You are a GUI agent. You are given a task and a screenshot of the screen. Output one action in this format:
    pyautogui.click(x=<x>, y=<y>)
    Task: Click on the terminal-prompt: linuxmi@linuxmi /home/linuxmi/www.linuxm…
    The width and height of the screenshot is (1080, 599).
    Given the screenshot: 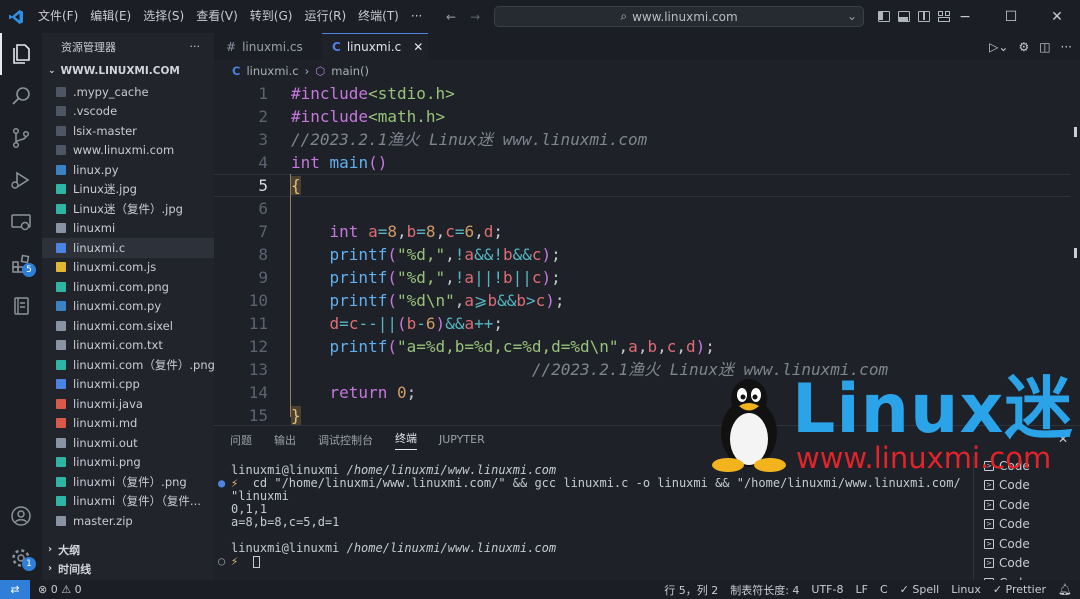 What is the action you would take?
    pyautogui.click(x=603, y=548)
    